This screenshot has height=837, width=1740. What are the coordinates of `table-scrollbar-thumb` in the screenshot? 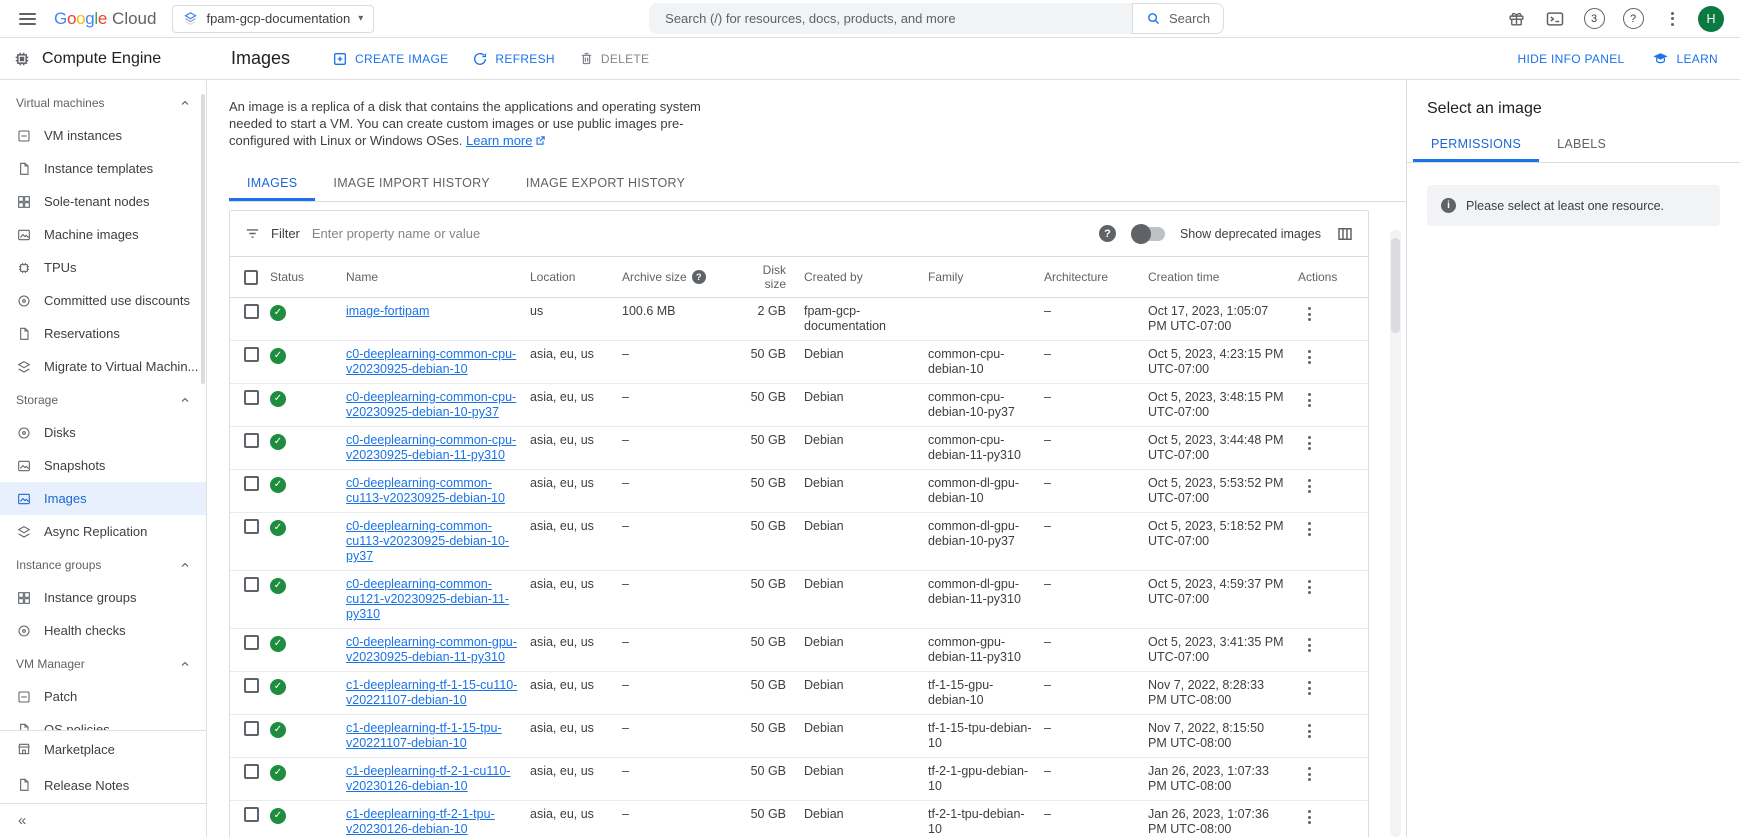 It's located at (1395, 285).